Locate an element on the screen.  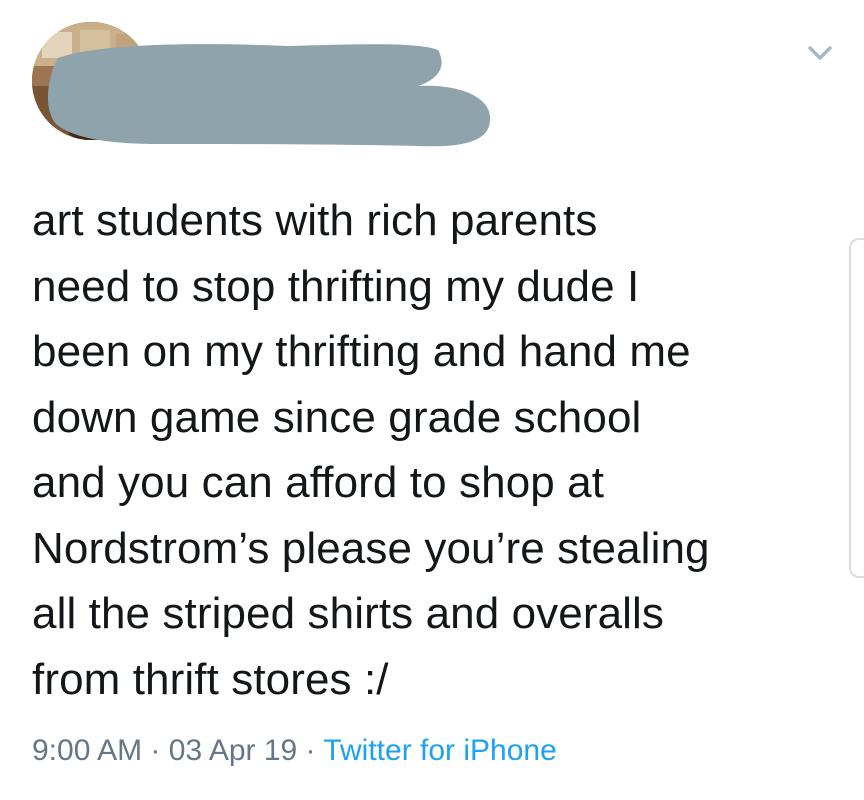
tweet-source-link: Twitter for iPhone is located at coordinates (439, 750).